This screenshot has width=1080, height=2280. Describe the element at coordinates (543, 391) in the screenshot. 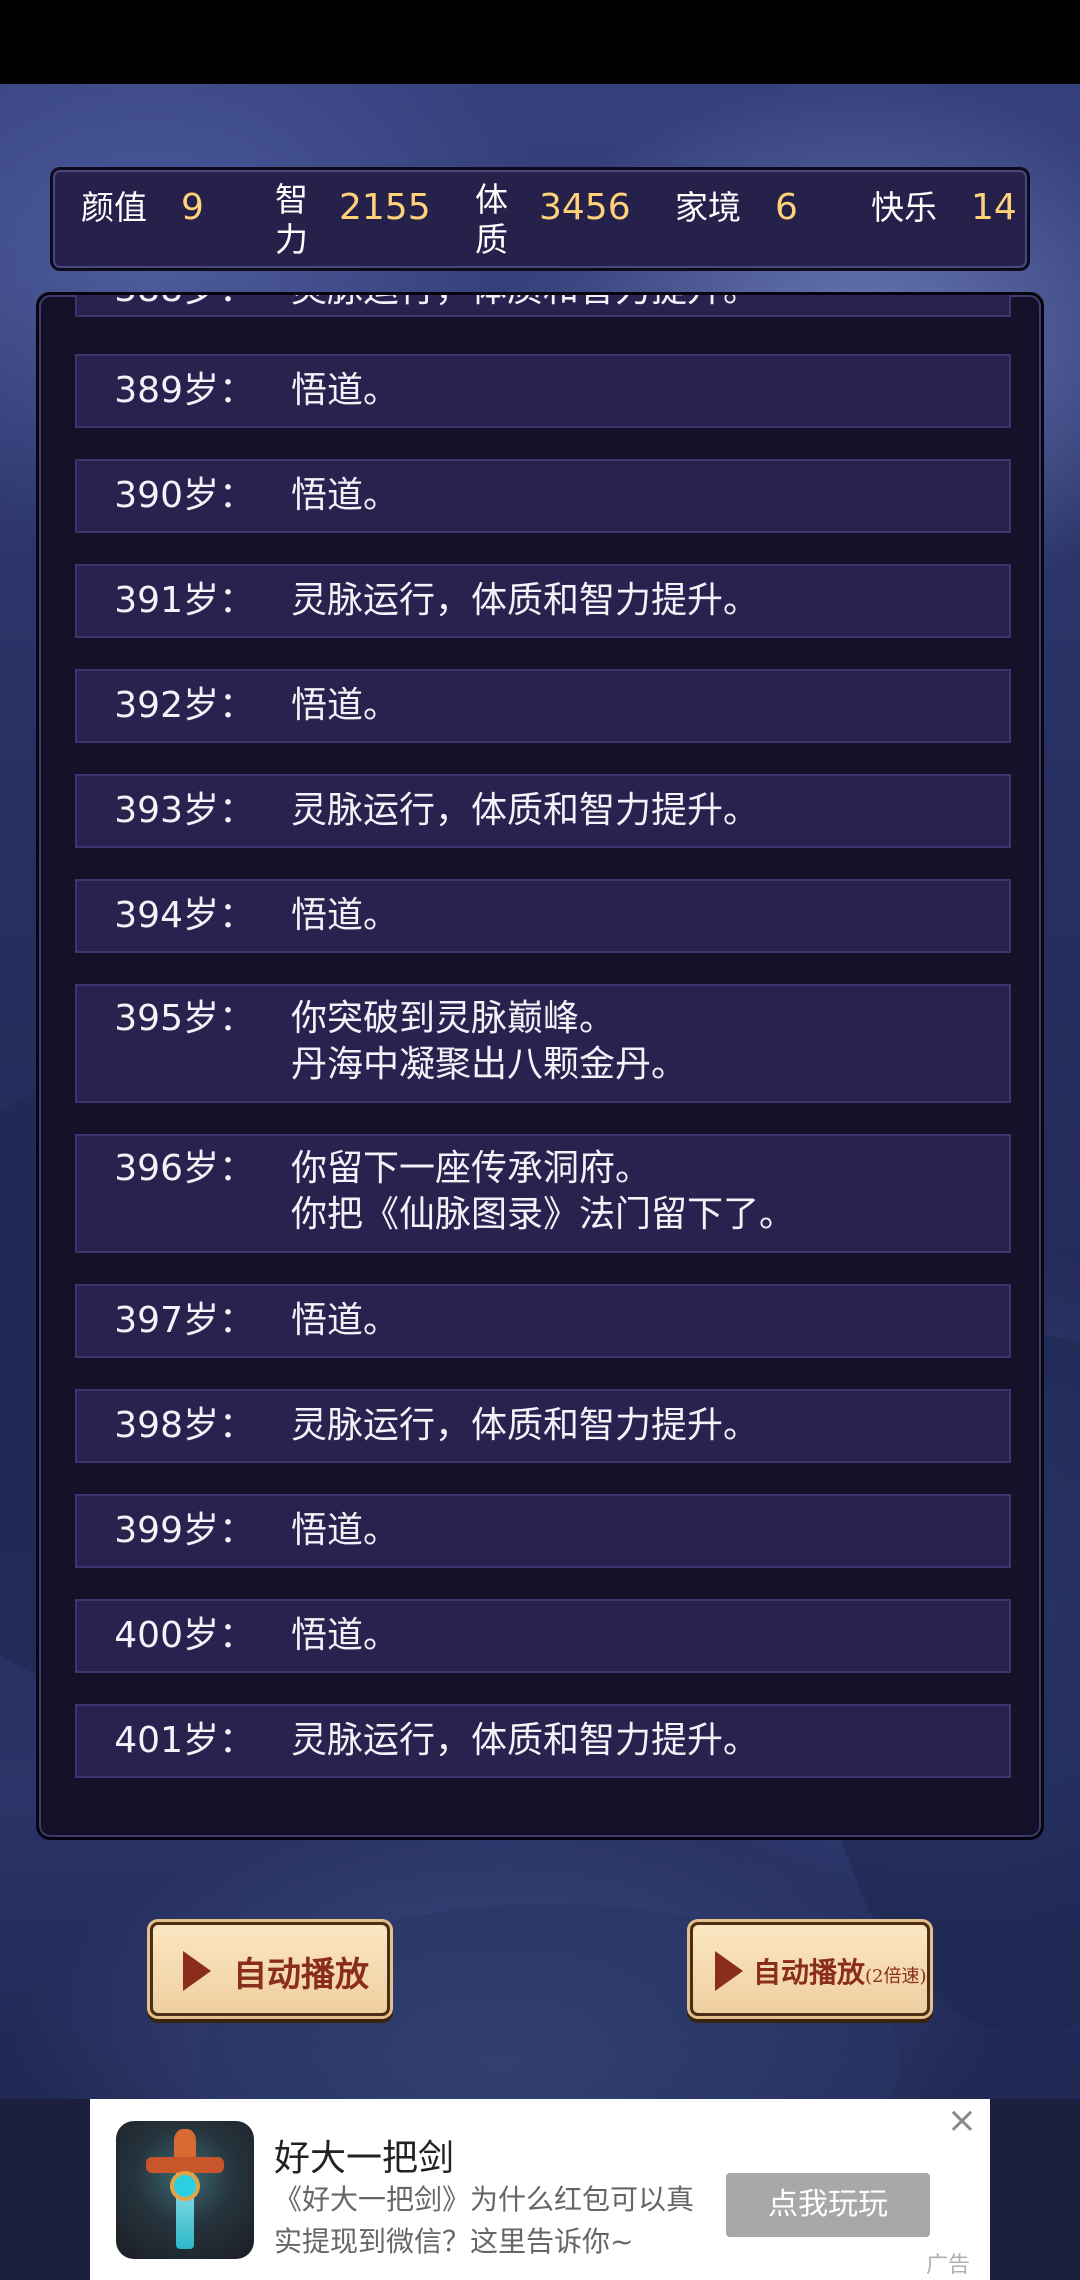

I see `event-row: 389岁： 悟道。` at that location.